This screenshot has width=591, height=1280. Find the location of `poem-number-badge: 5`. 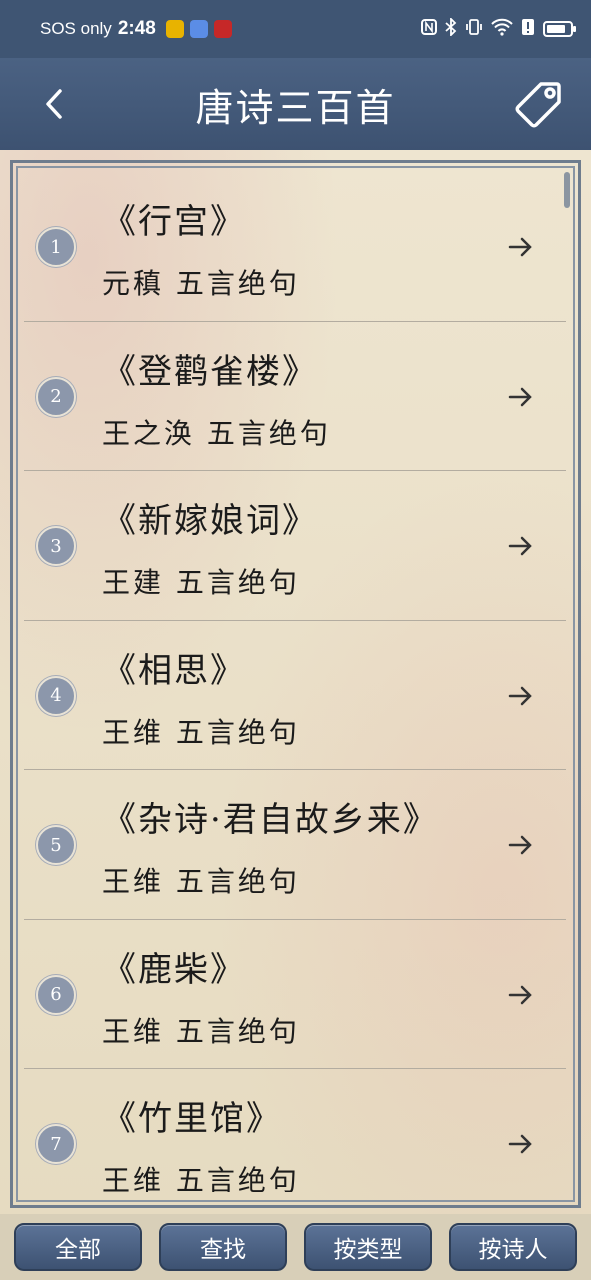

poem-number-badge: 5 is located at coordinates (56, 845).